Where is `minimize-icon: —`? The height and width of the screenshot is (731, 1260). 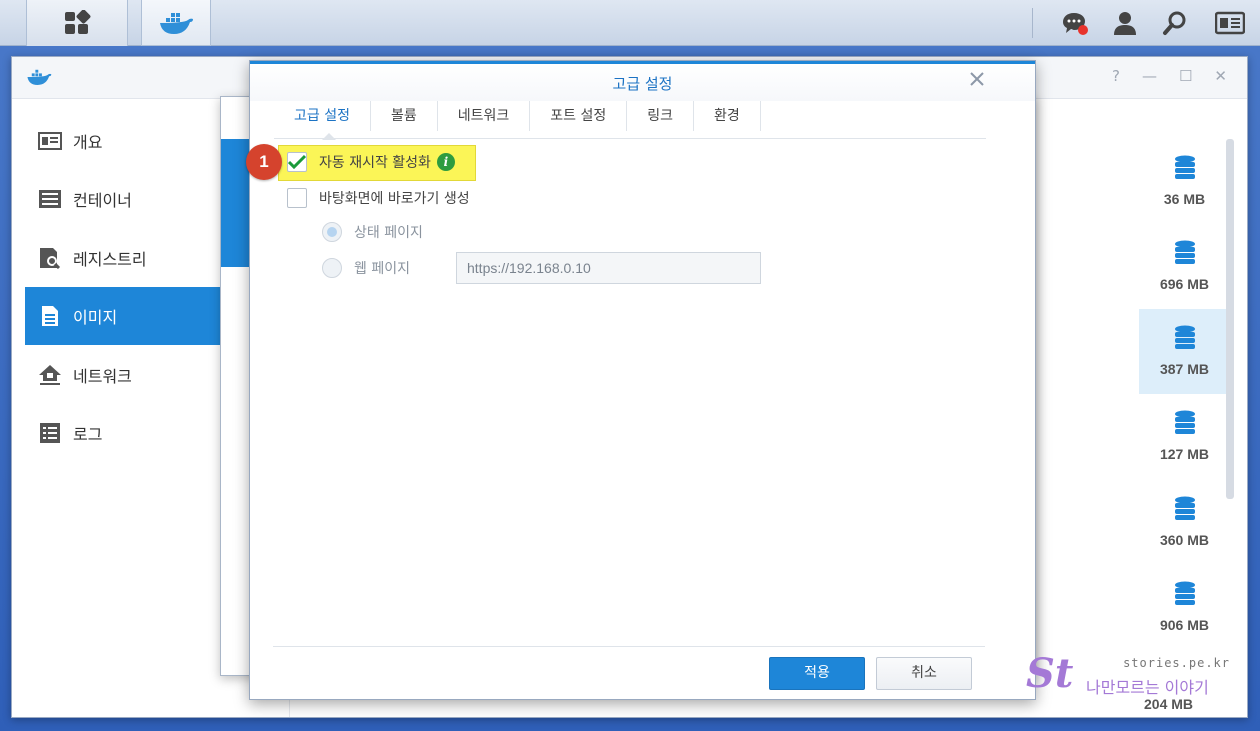 minimize-icon: — is located at coordinates (1149, 76).